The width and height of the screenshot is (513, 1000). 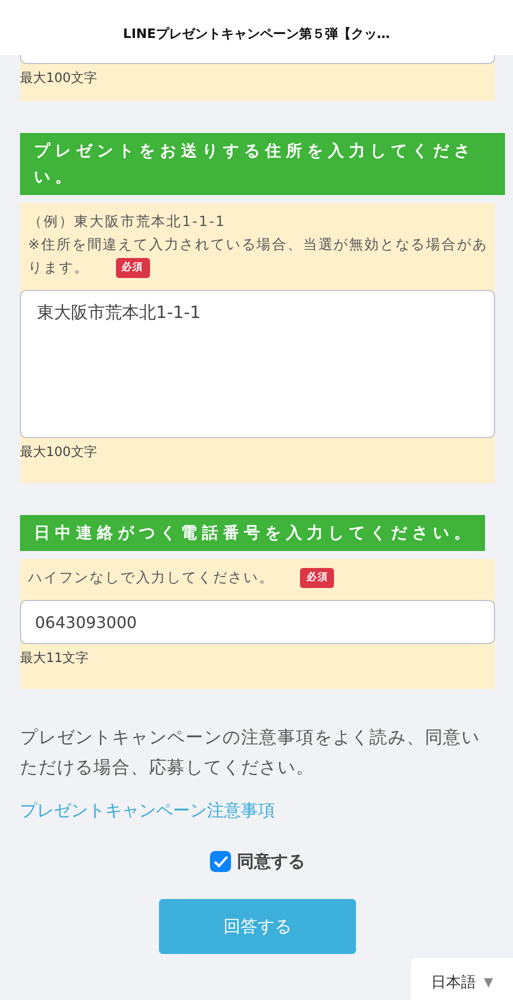 I want to click on check-icon, so click(x=221, y=862).